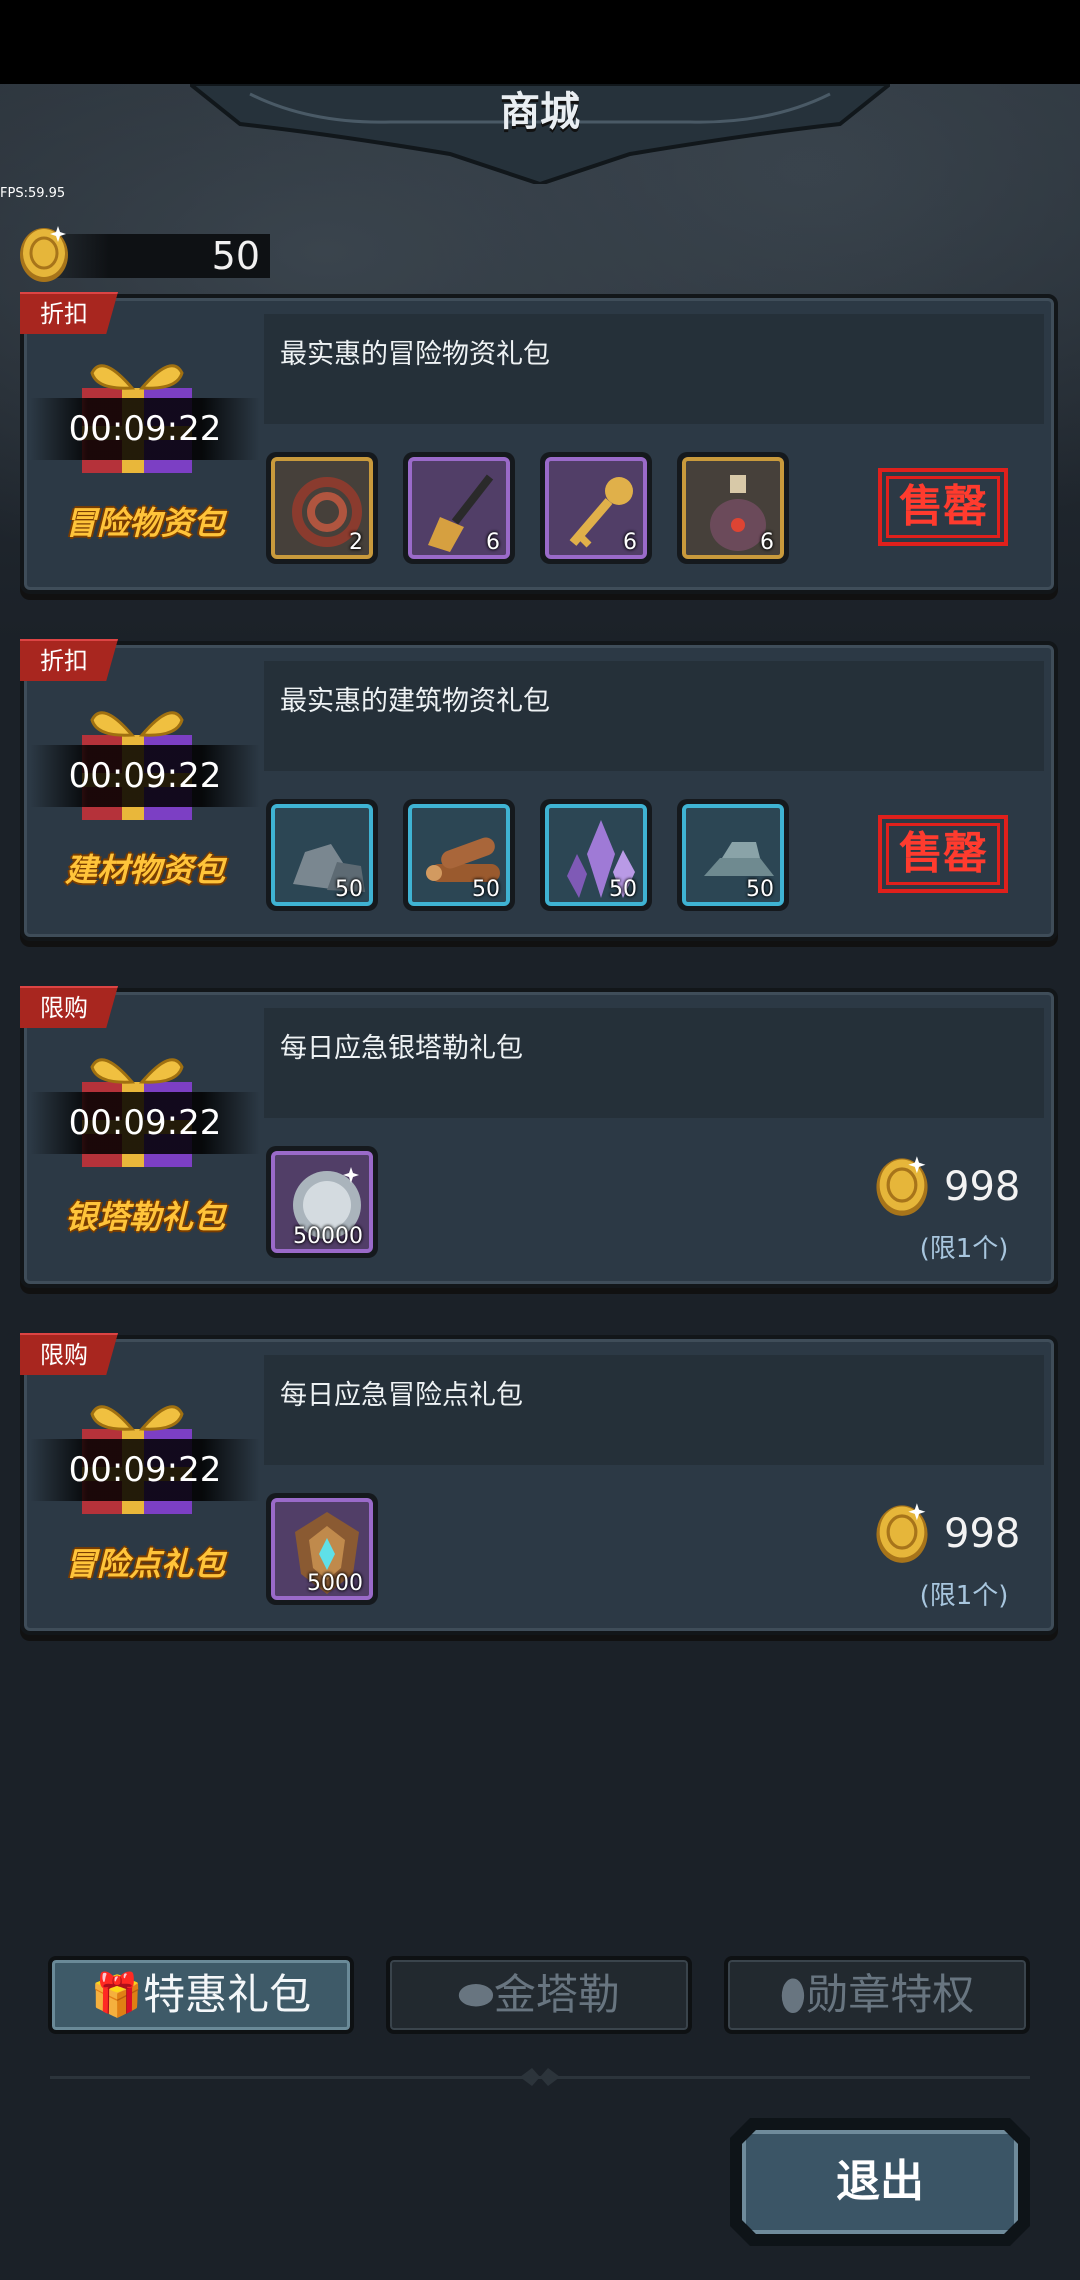 This screenshot has height=2280, width=1080. I want to click on divider-ornament, so click(540, 2077).